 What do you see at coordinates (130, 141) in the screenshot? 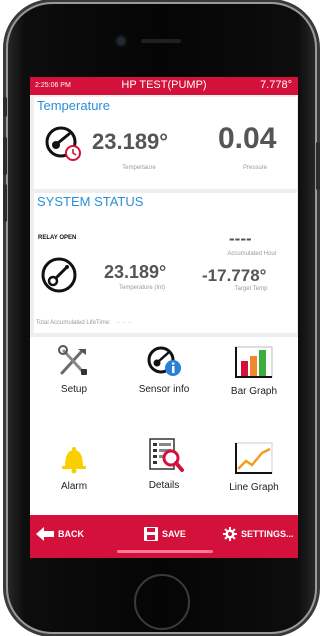
I see `temperature-value: 23.189°` at bounding box center [130, 141].